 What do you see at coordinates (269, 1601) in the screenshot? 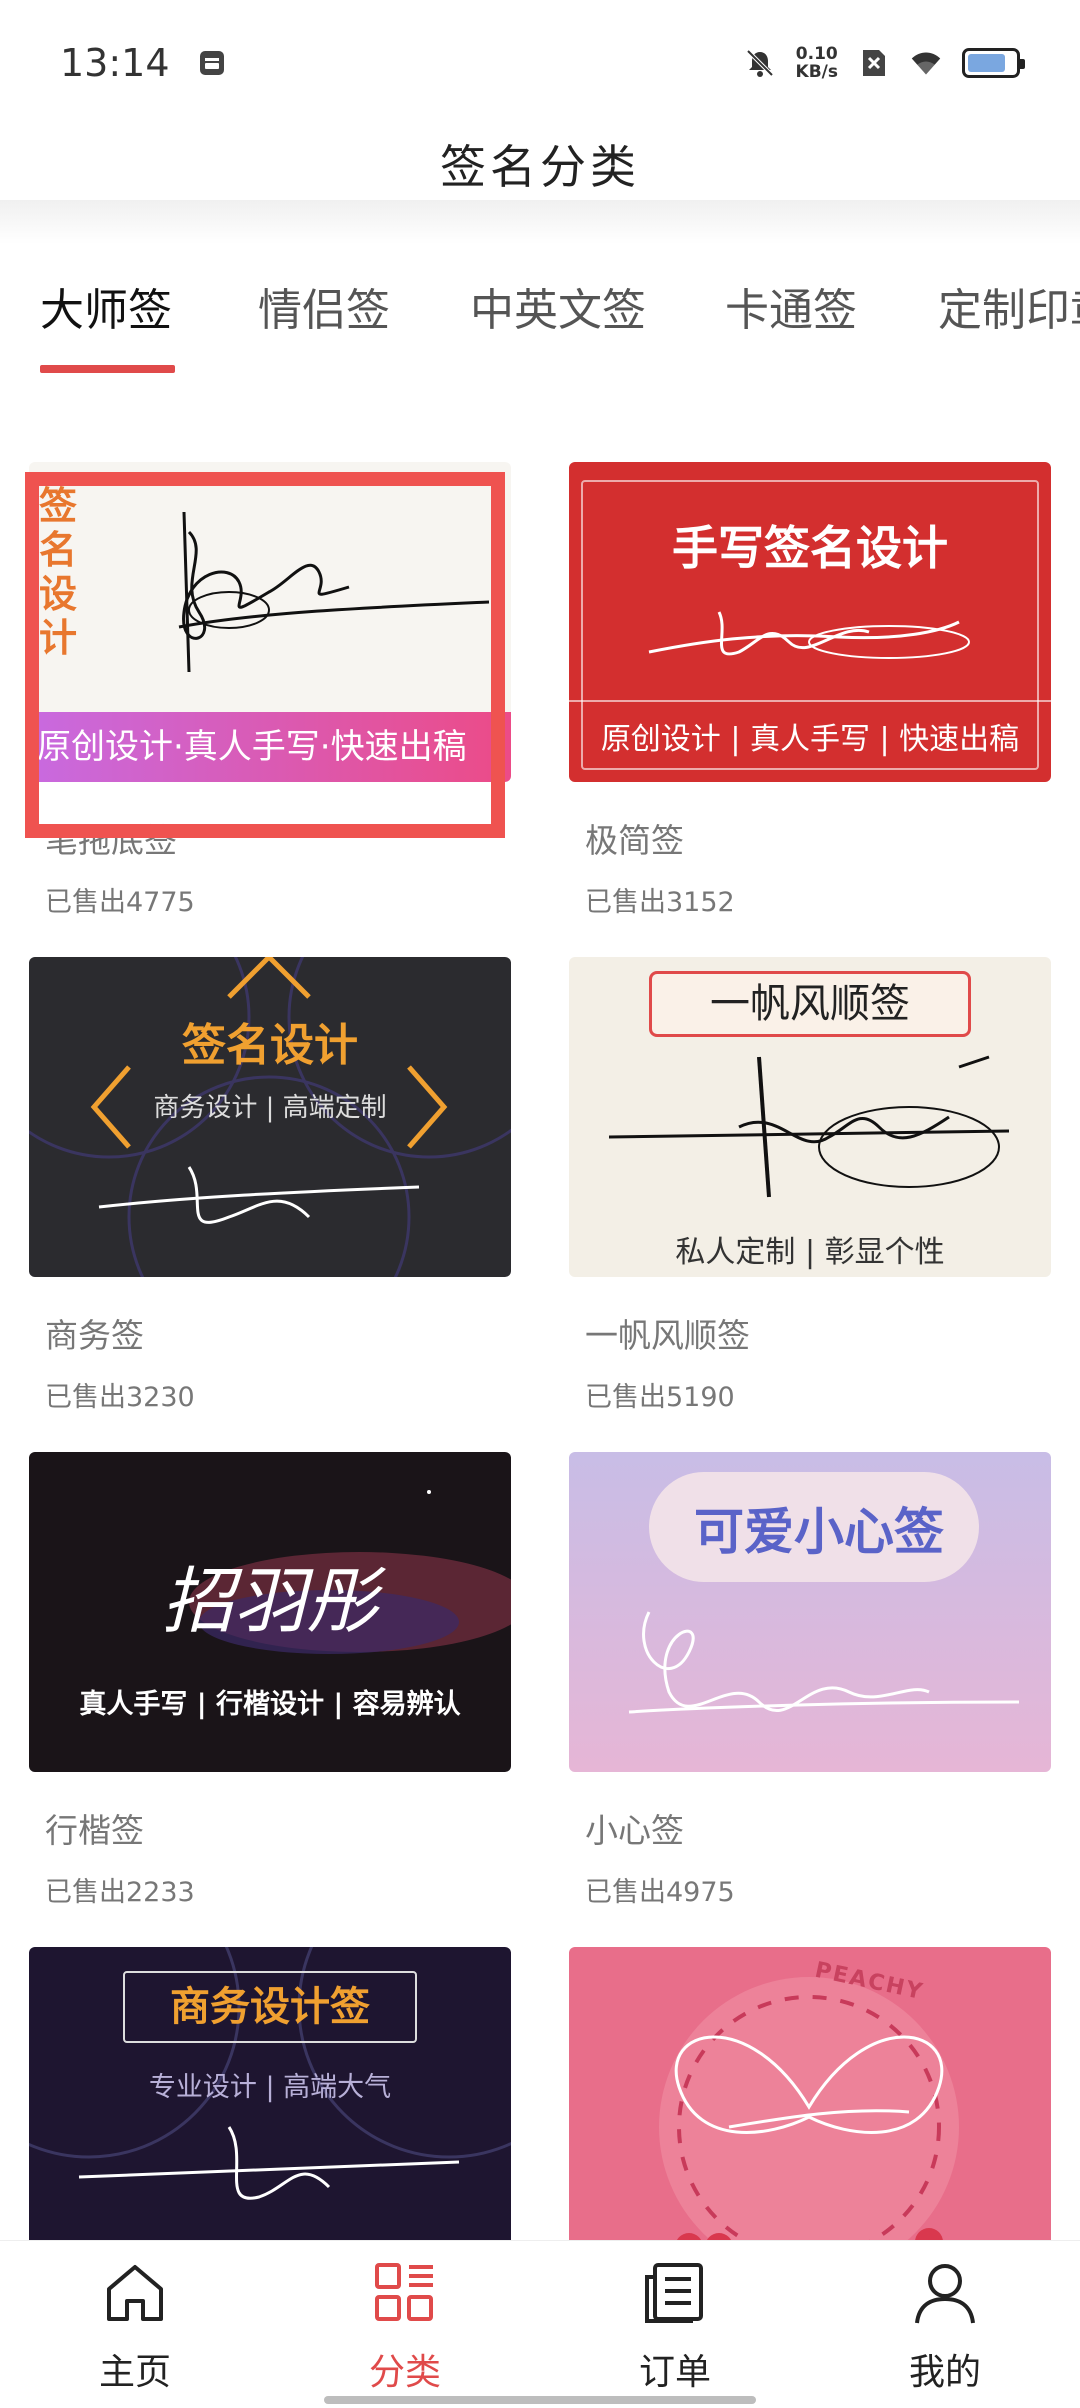
I see `thumb-signature: 招羽彤` at bounding box center [269, 1601].